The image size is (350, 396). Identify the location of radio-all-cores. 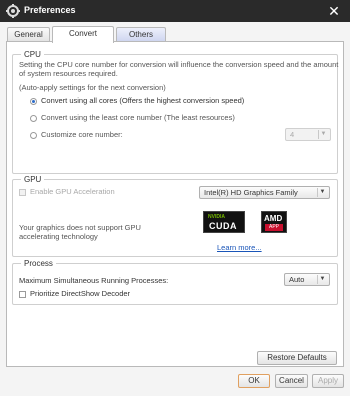
(33, 101).